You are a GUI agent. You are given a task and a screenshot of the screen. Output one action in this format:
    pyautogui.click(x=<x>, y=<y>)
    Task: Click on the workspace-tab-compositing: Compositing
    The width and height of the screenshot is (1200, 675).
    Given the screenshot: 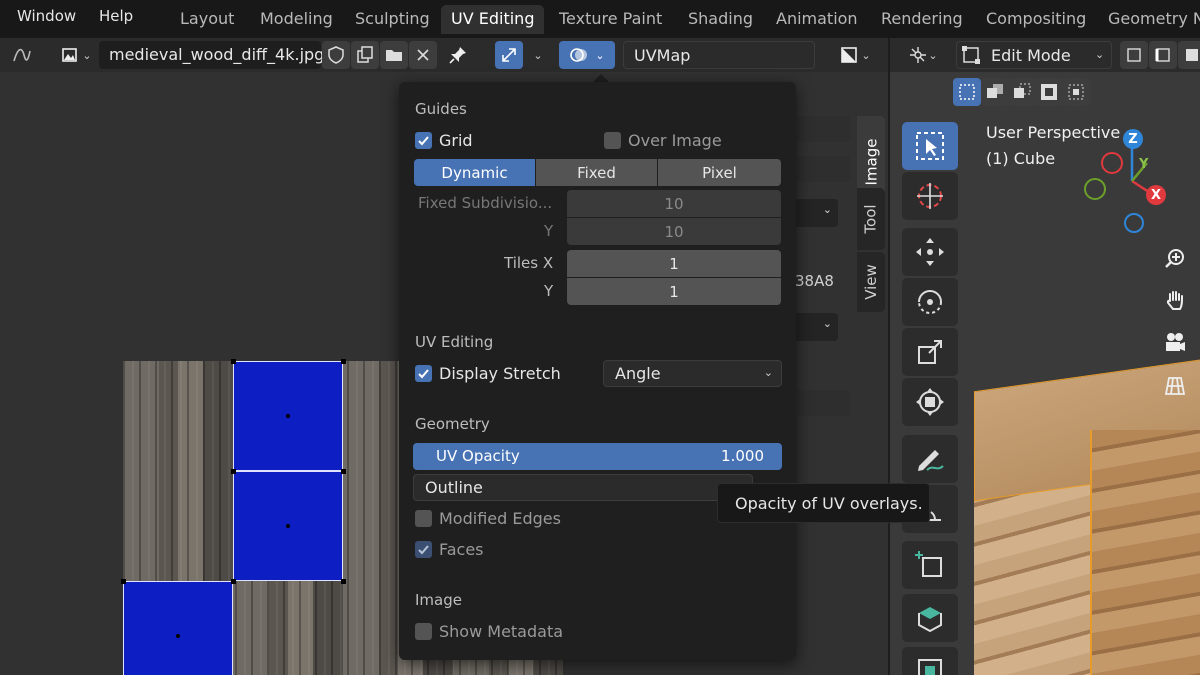 What is the action you would take?
    pyautogui.click(x=1036, y=19)
    